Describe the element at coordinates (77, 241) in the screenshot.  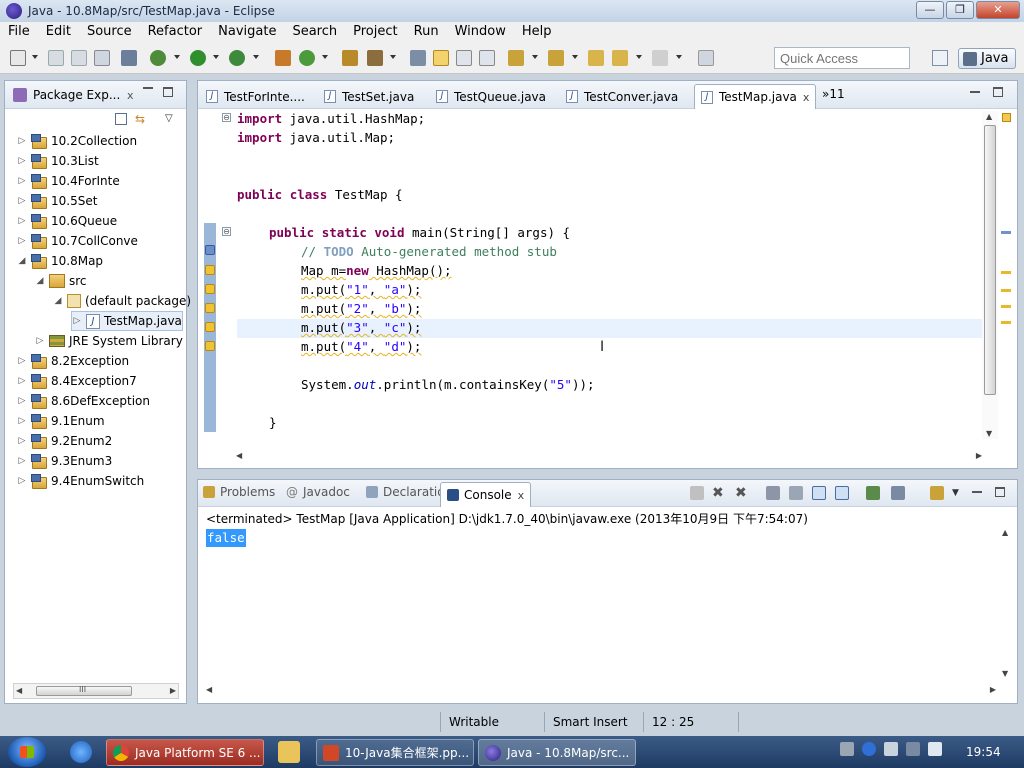
I see `tree-item: ▷ 10.7CollConve` at that location.